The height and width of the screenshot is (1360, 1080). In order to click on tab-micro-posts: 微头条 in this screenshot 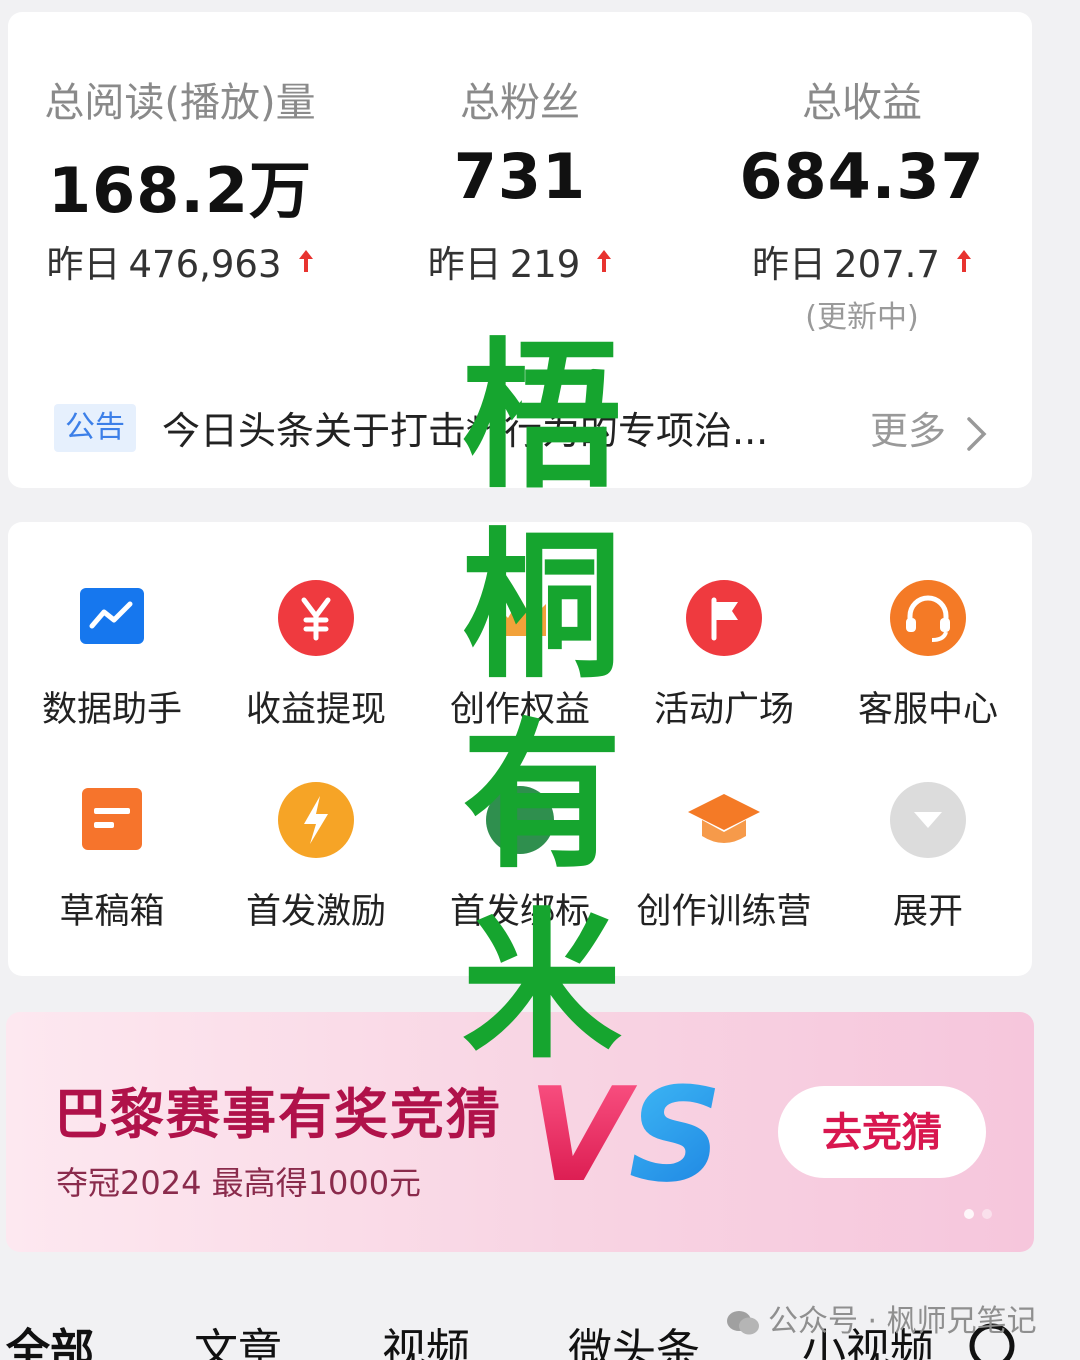, I will do `click(634, 1337)`.